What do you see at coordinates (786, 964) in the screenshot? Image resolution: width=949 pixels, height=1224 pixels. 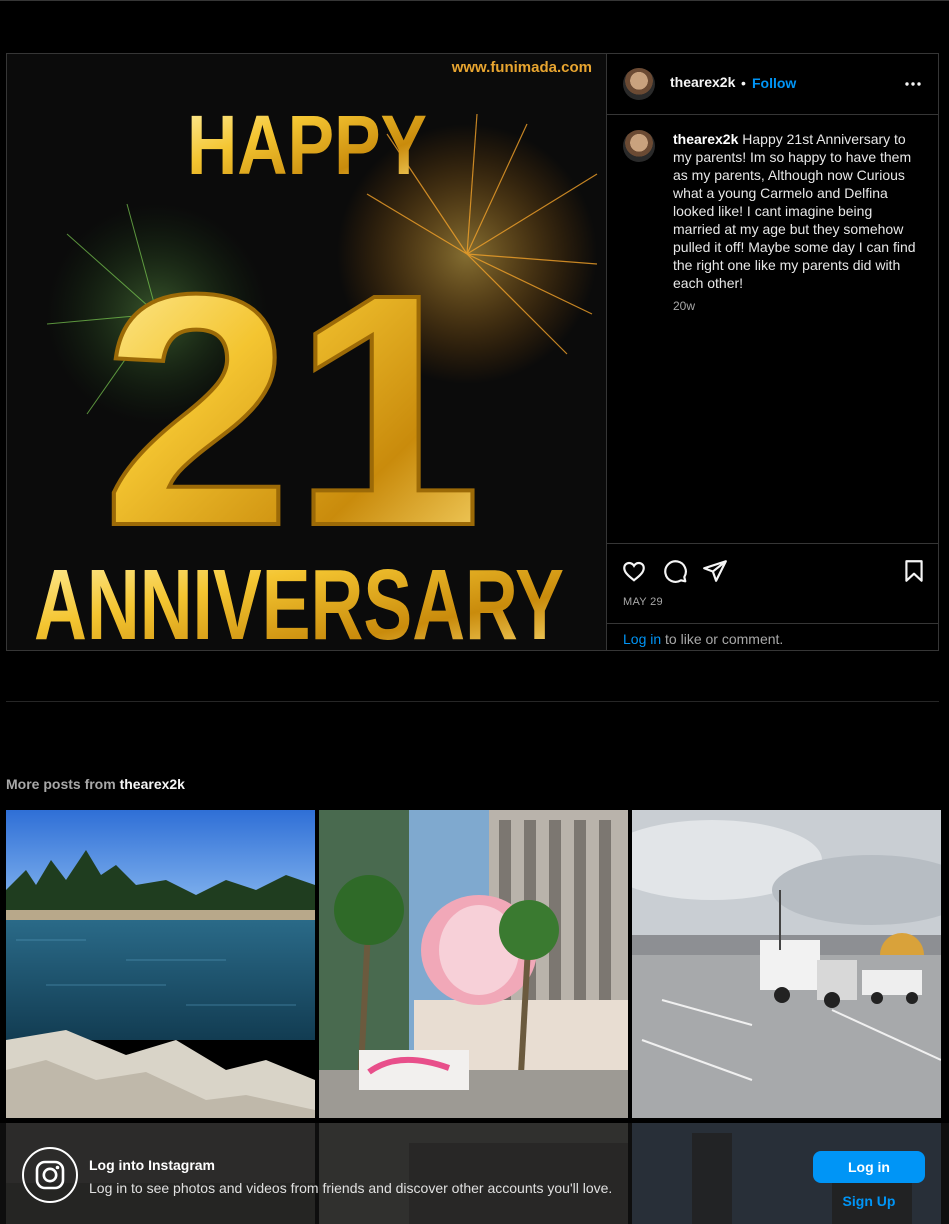 I see `post-thumbnail-truck` at bounding box center [786, 964].